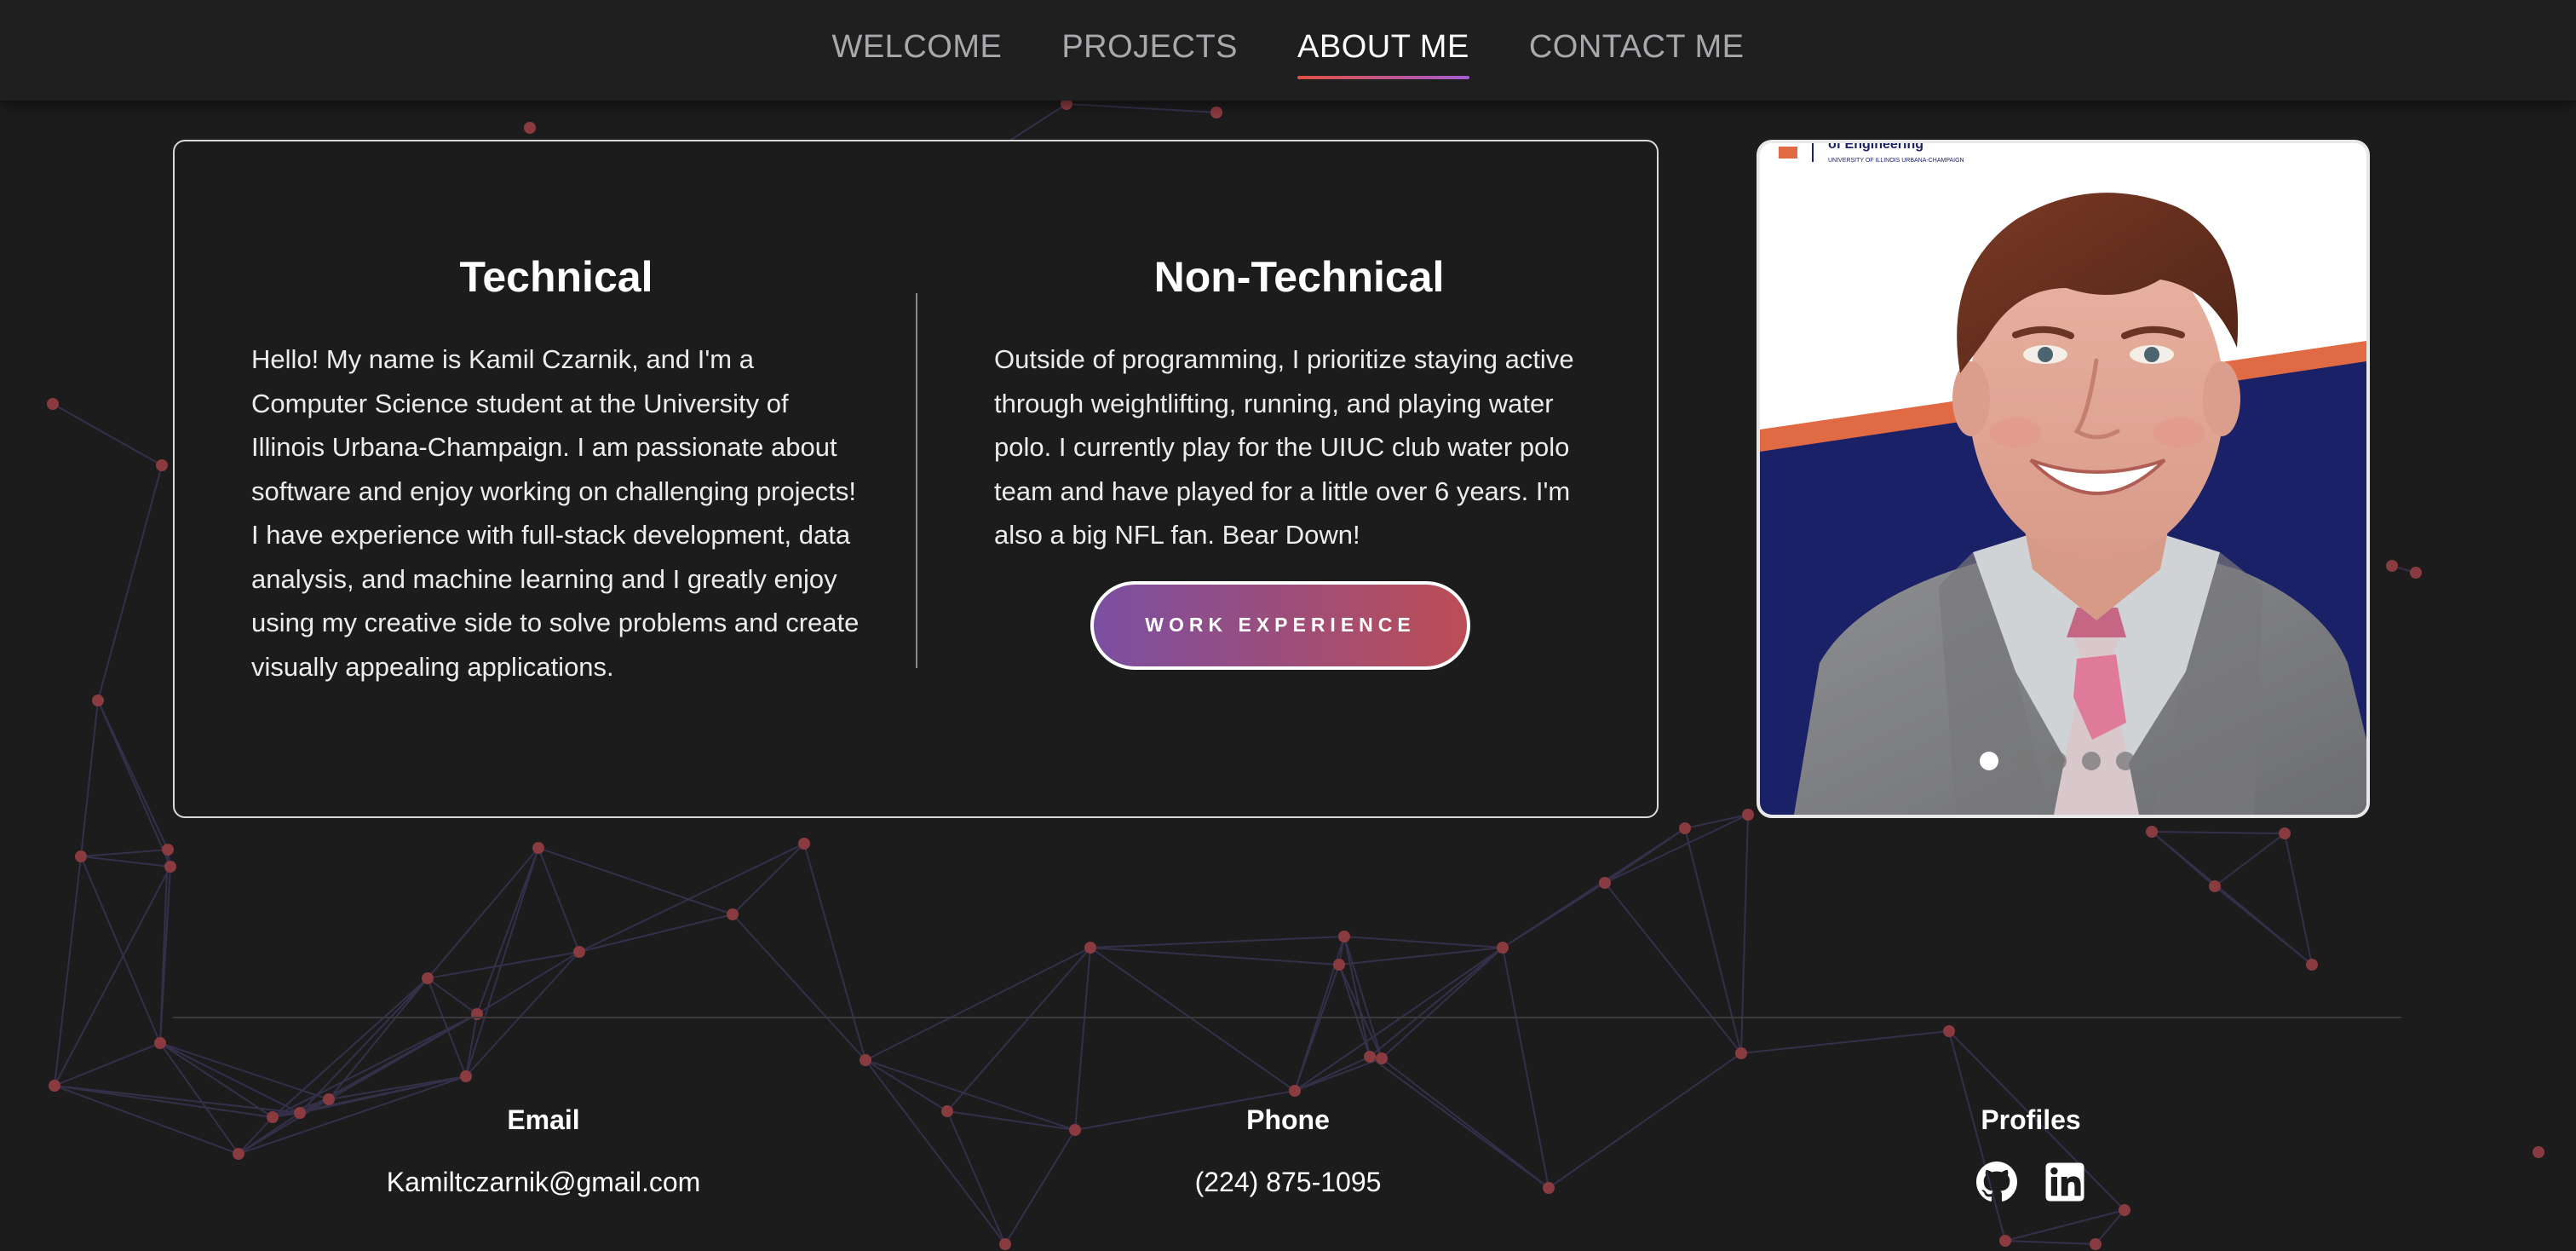 The width and height of the screenshot is (2576, 1251). I want to click on column-divider, so click(917, 480).